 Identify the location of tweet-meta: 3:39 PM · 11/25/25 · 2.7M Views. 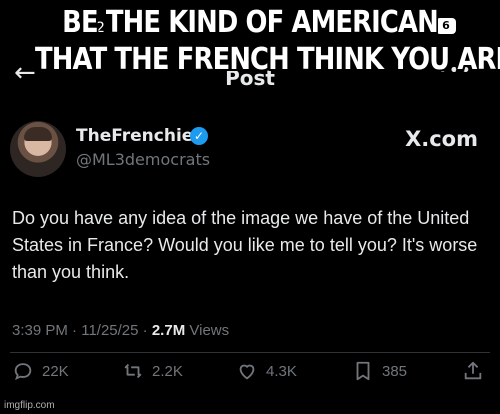
(121, 330).